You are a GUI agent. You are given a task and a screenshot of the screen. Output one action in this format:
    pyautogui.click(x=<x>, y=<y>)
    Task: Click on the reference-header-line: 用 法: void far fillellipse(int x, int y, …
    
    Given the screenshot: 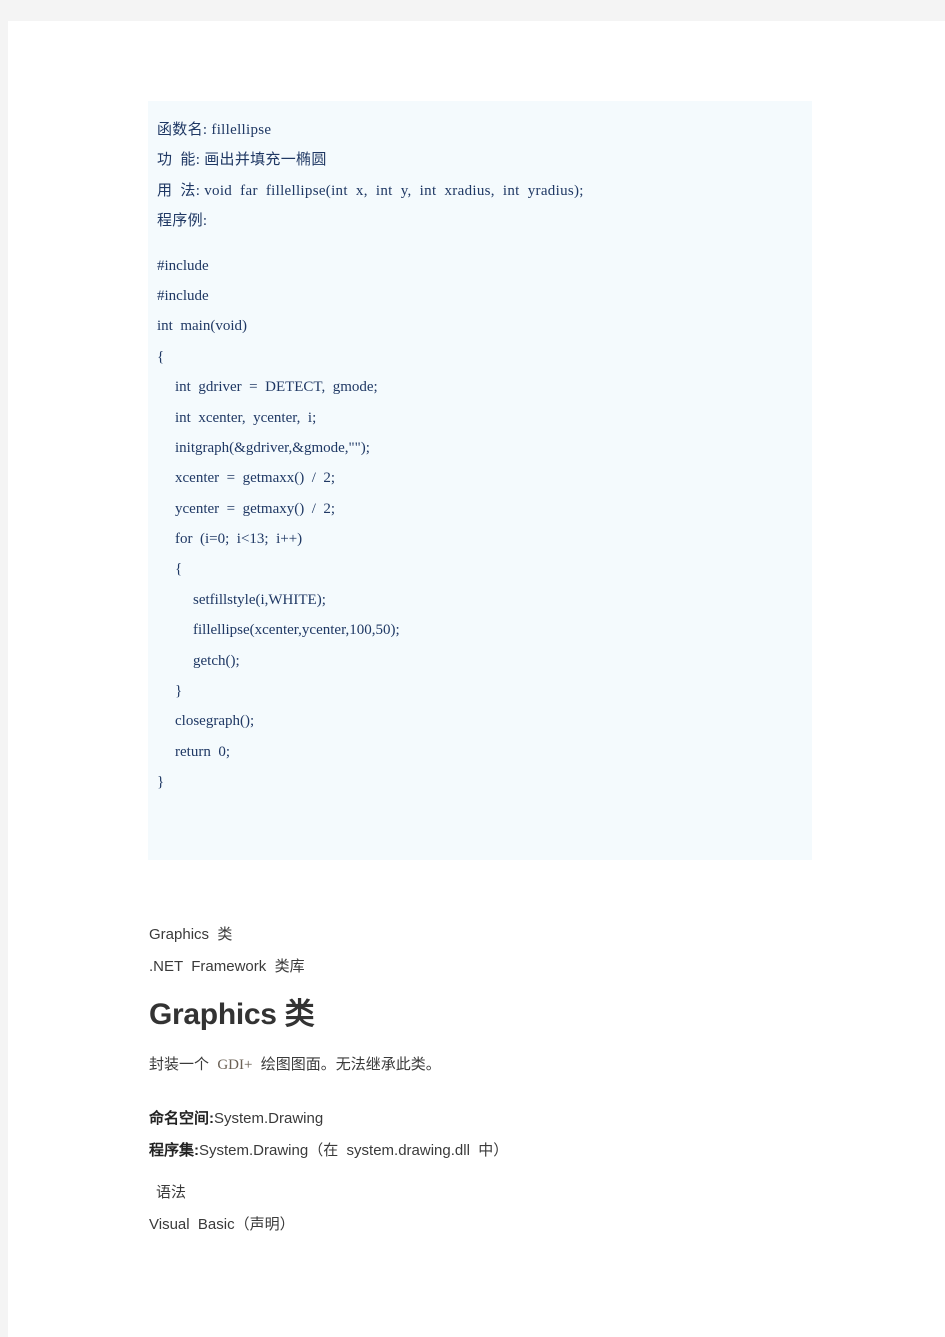 What is the action you would take?
    pyautogui.click(x=370, y=190)
    